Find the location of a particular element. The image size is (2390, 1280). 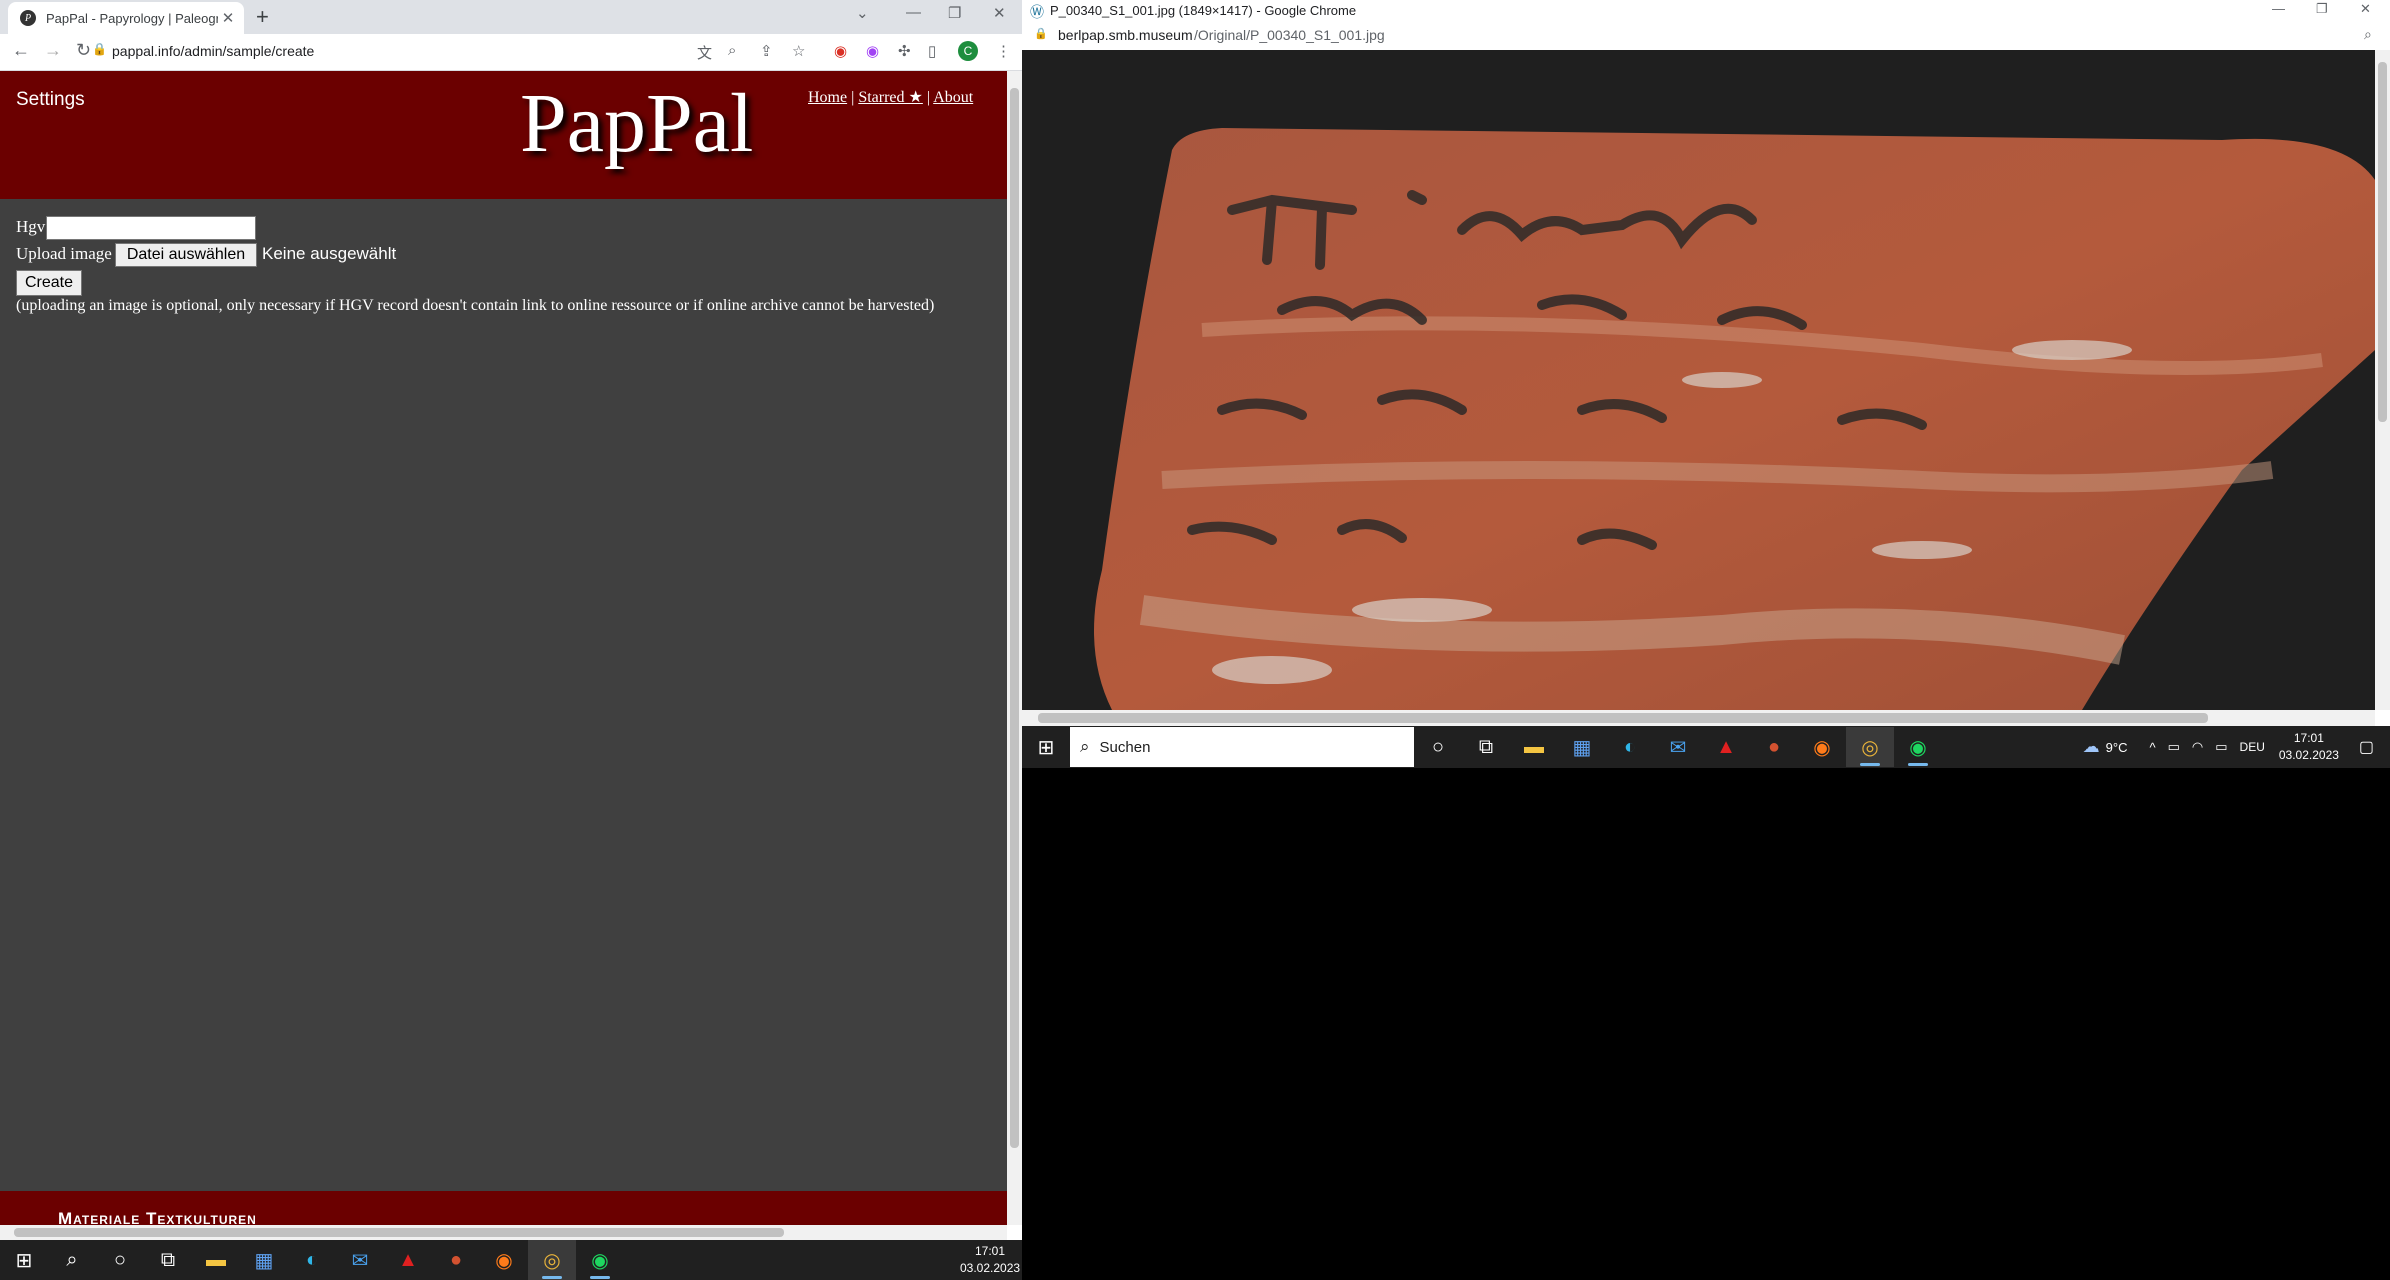

tab-close-icon: ✕ is located at coordinates (228, 18).